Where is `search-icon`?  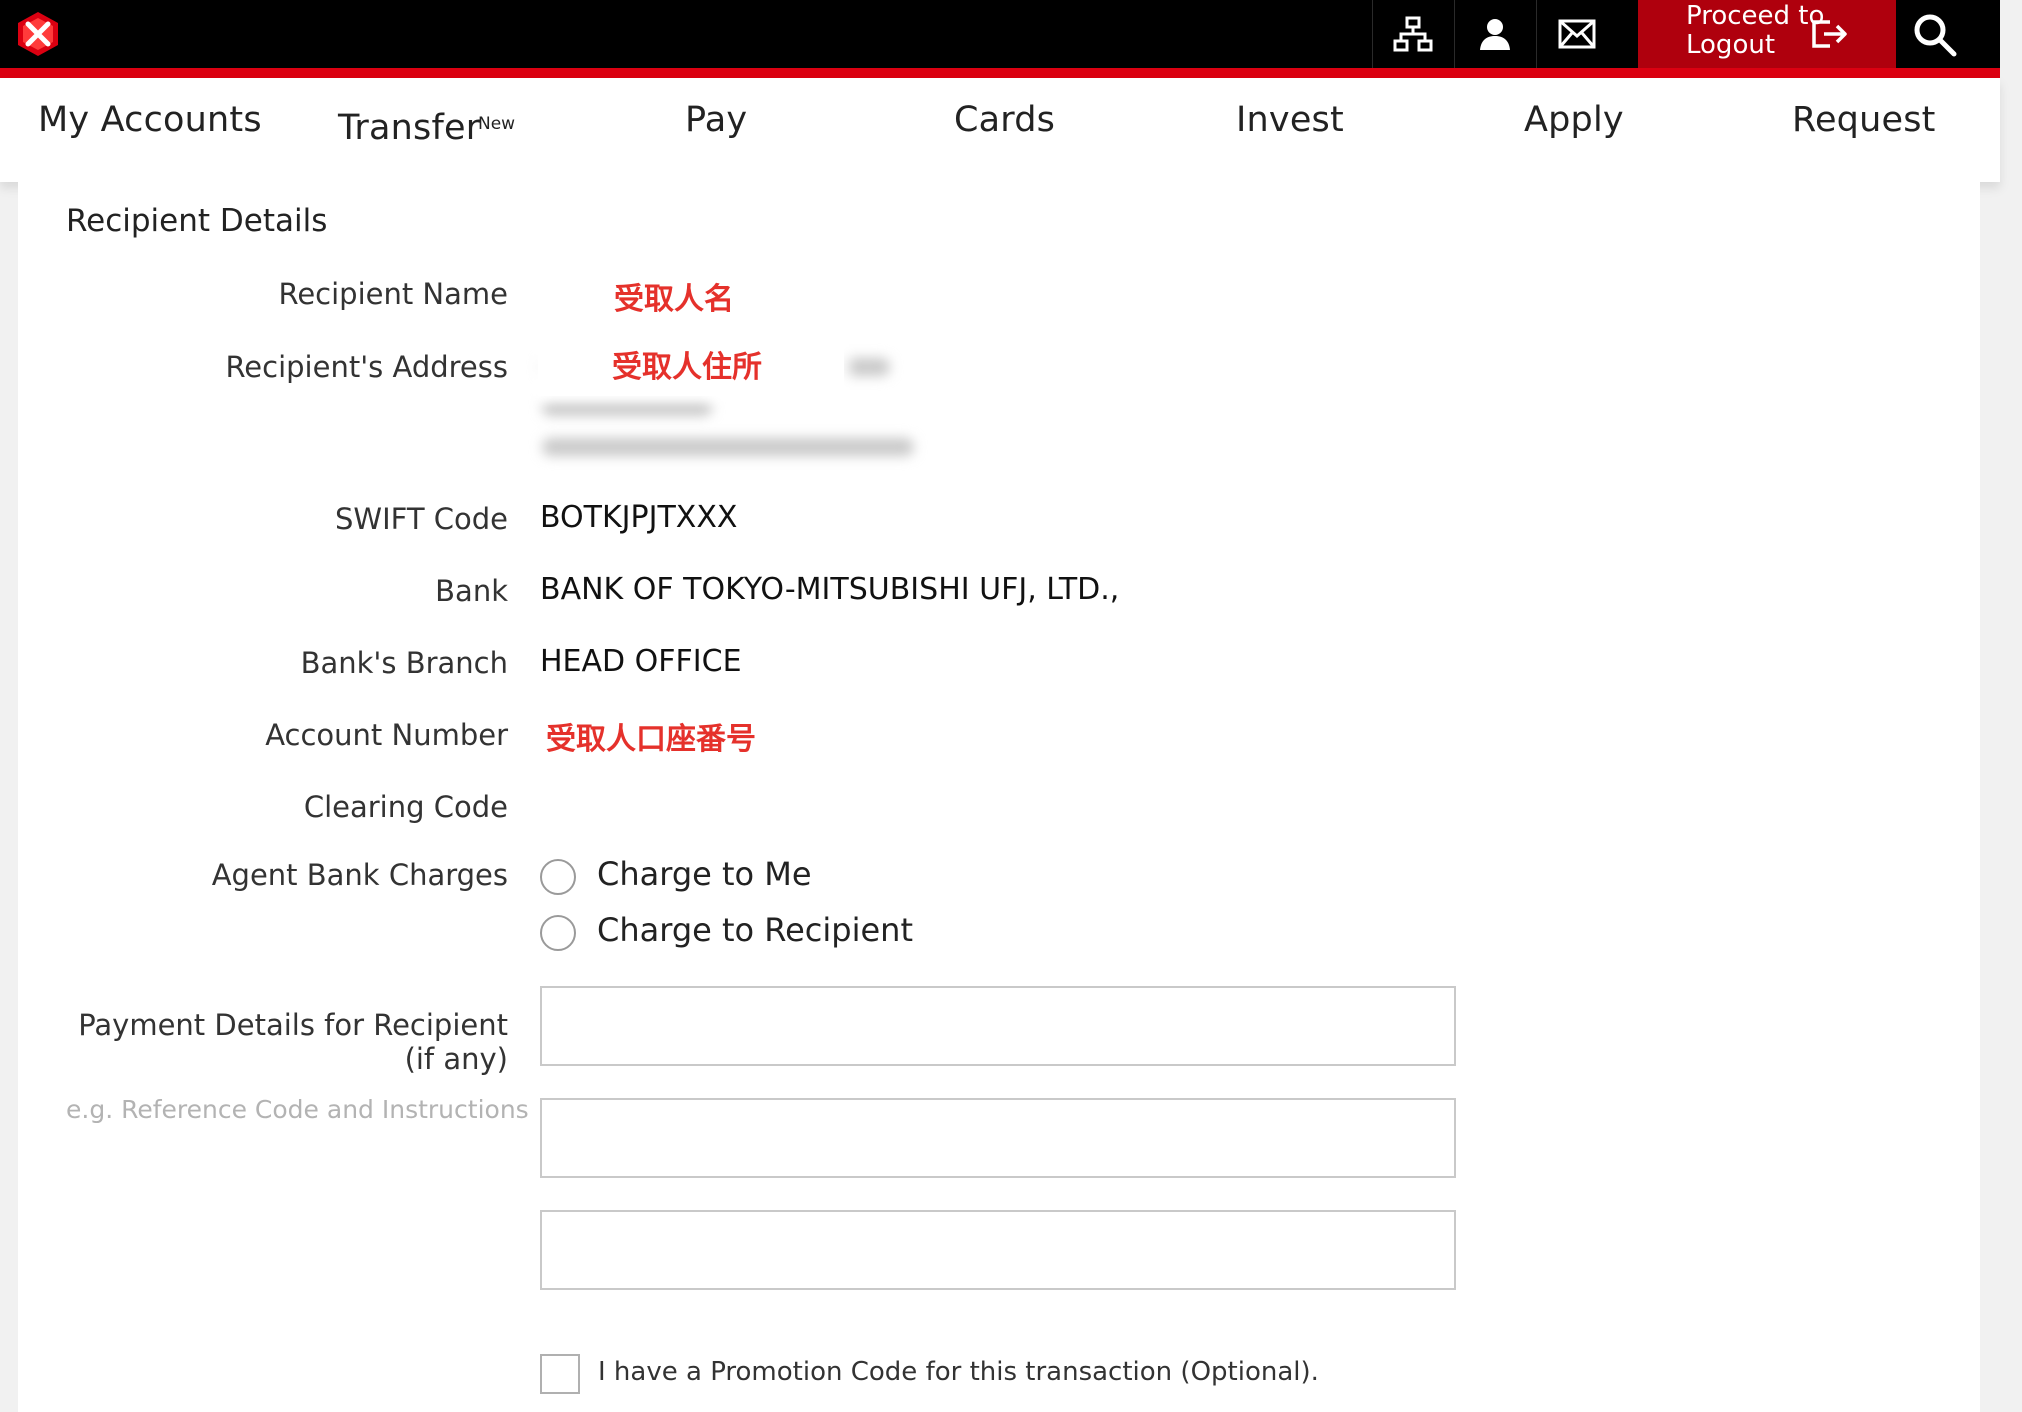
search-icon is located at coordinates (1935, 35).